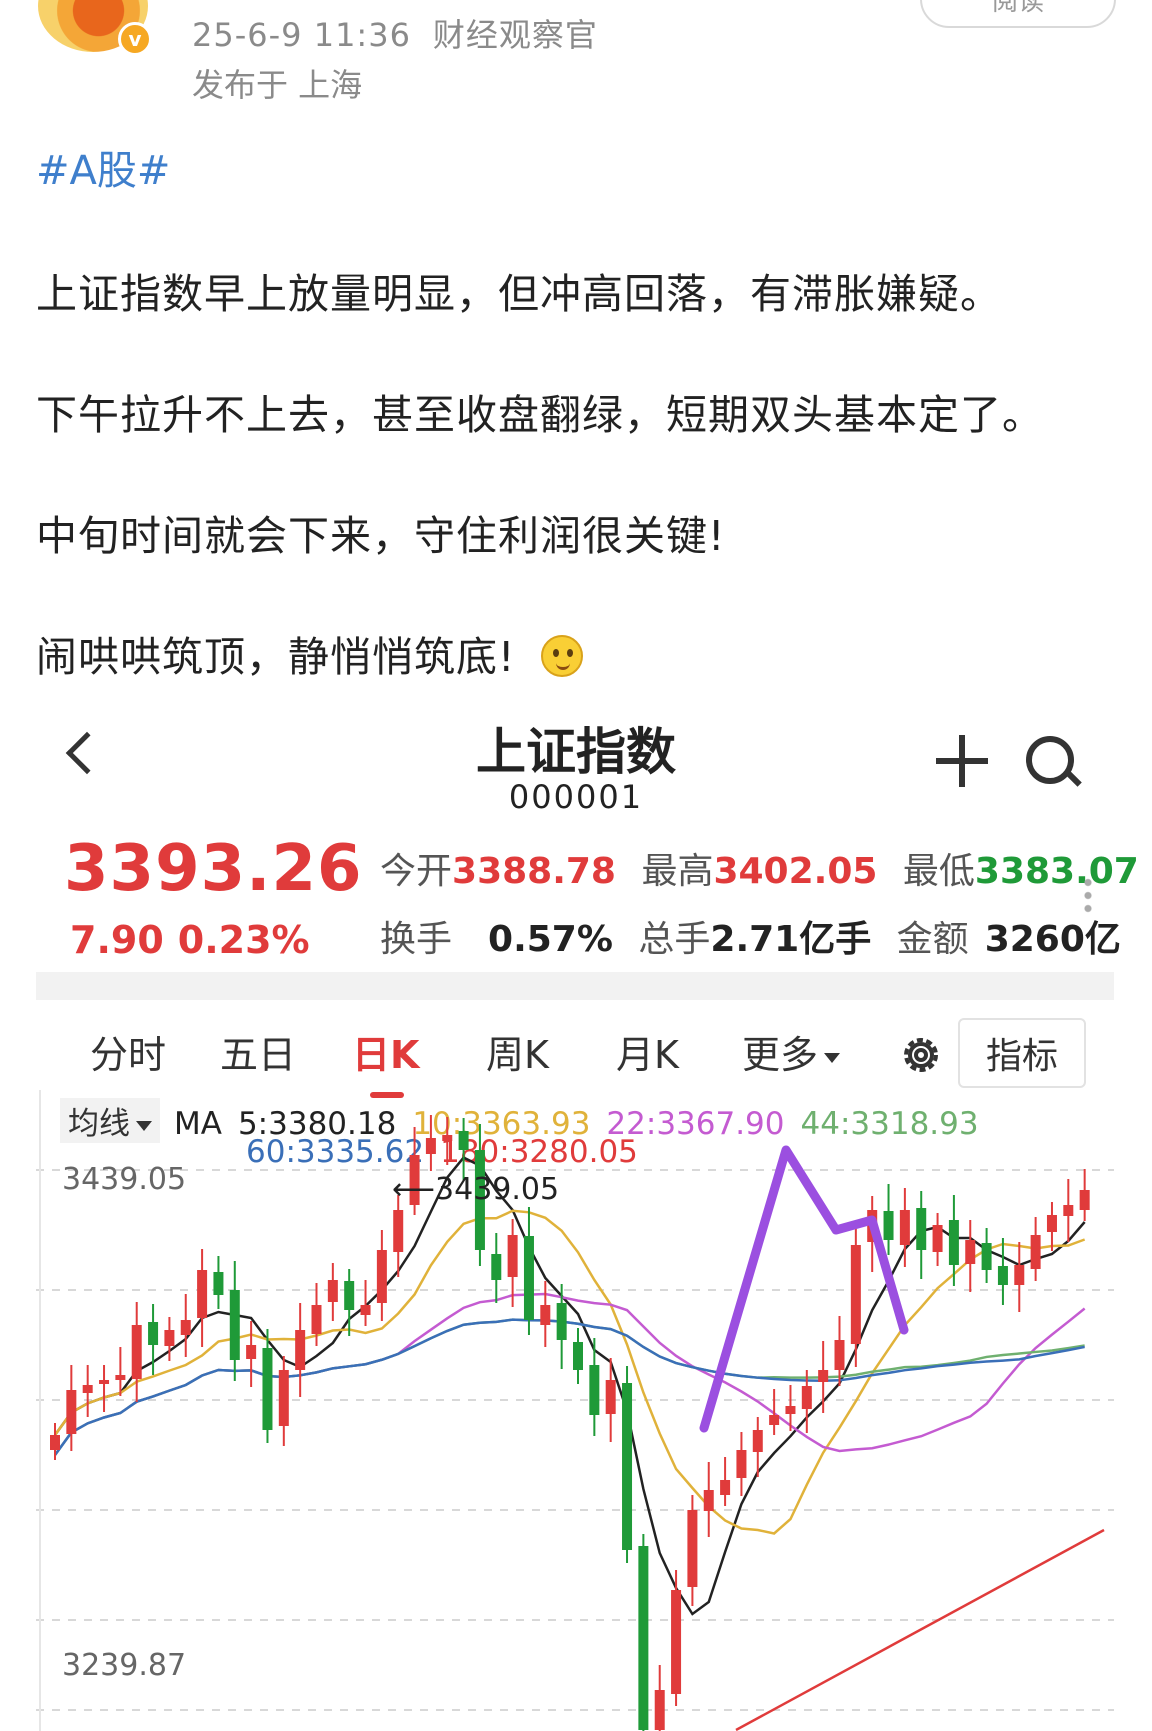 This screenshot has width=1152, height=1731. I want to click on add-watchlist-icon, so click(962, 761).